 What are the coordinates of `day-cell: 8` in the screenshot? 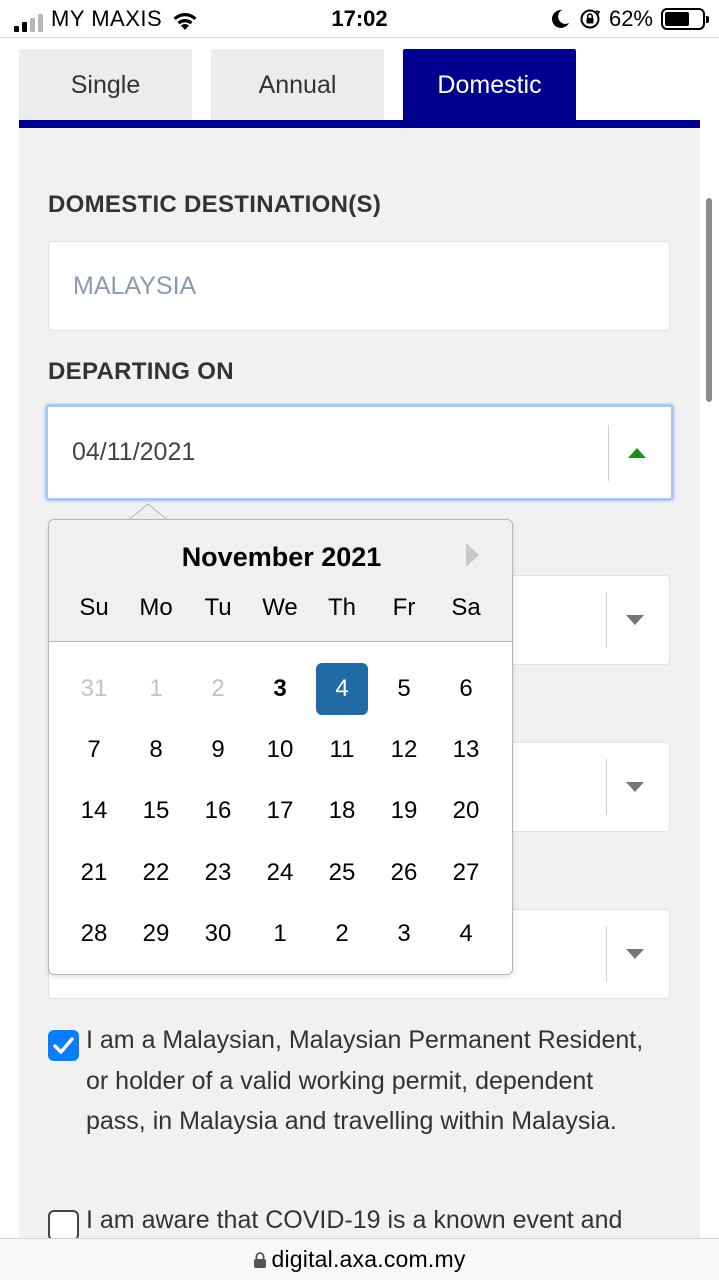 It's located at (156, 749).